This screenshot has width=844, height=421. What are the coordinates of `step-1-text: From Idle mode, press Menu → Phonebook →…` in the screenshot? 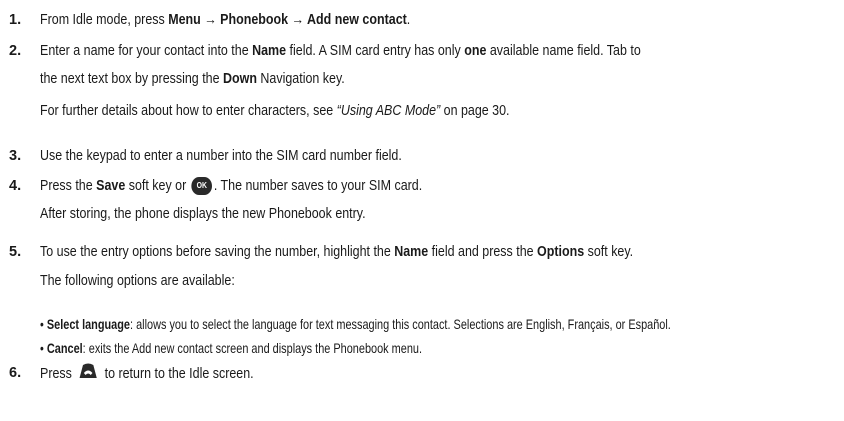 It's located at (225, 20).